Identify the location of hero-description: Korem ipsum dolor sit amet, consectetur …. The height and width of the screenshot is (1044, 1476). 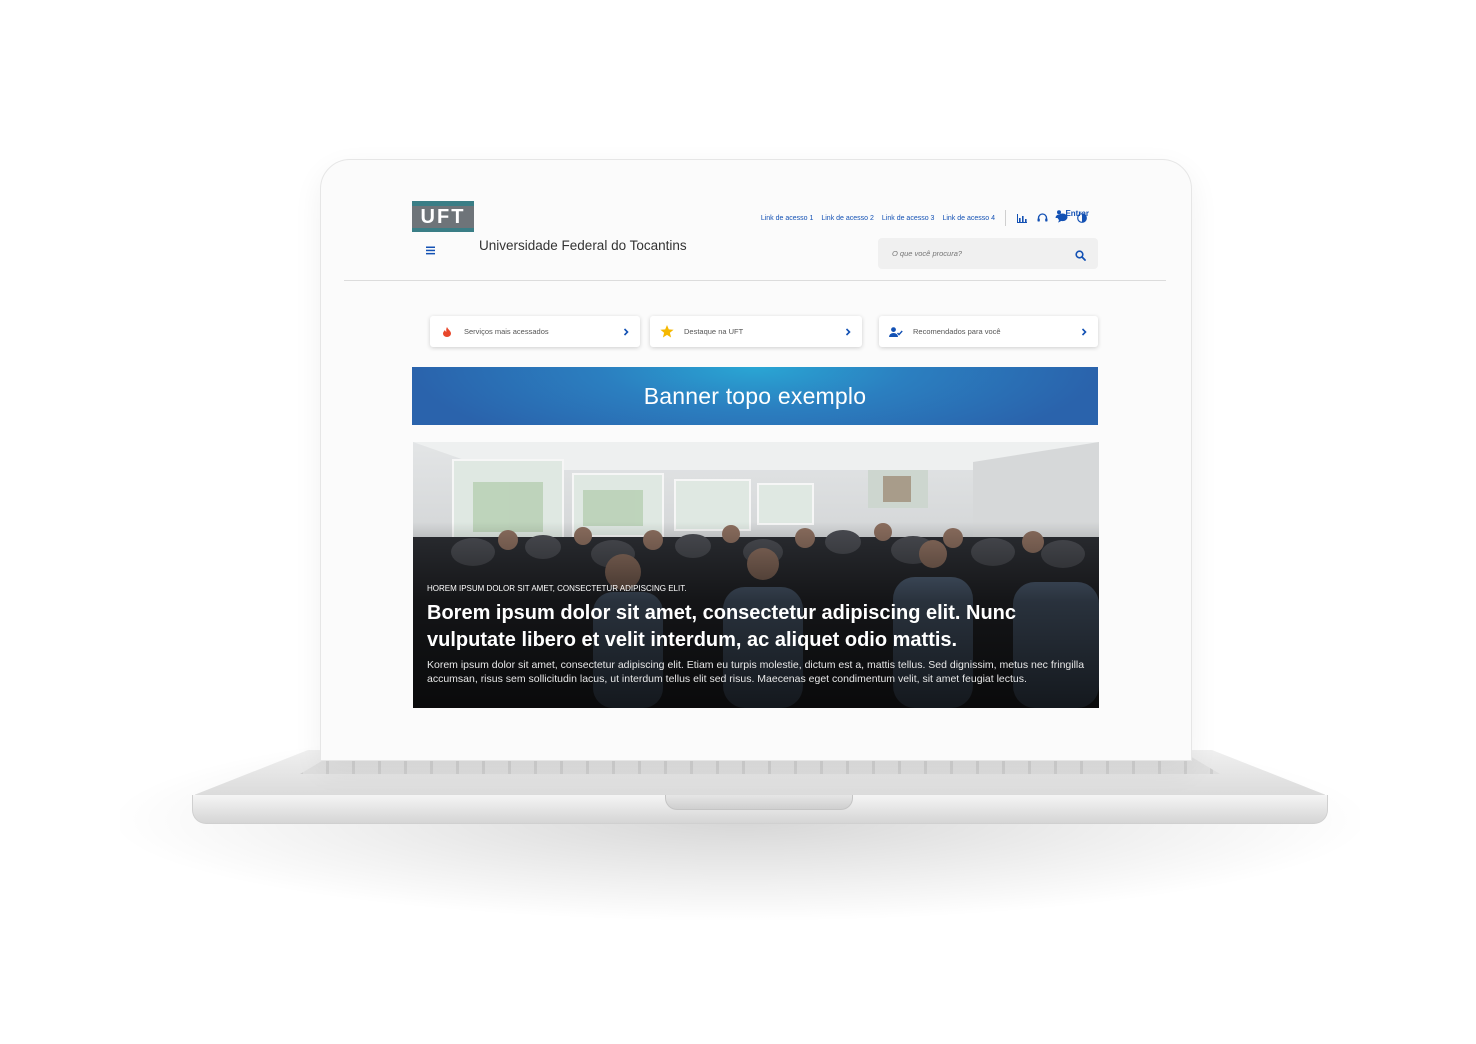
(756, 672).